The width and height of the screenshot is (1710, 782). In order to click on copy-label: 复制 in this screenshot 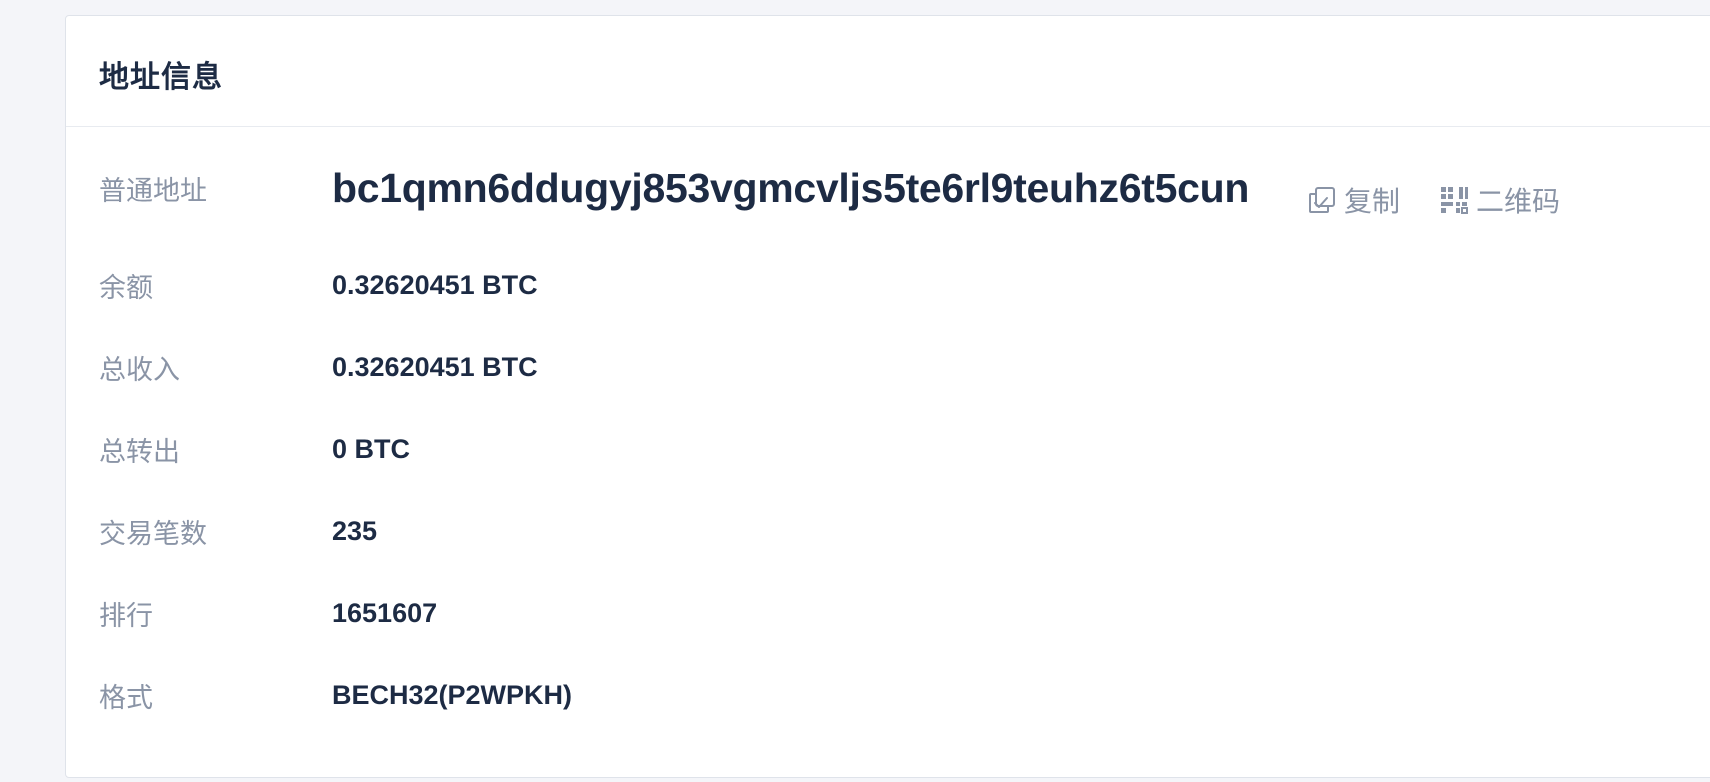, I will do `click(1372, 201)`.